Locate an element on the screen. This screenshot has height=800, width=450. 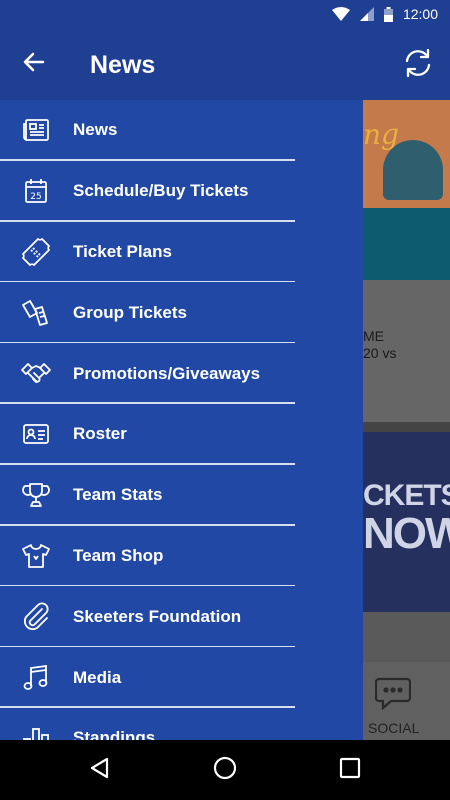
refresh-icon is located at coordinates (418, 65).